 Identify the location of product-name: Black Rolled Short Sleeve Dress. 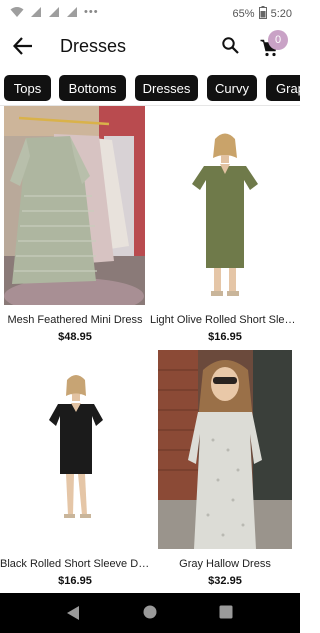
(75, 564).